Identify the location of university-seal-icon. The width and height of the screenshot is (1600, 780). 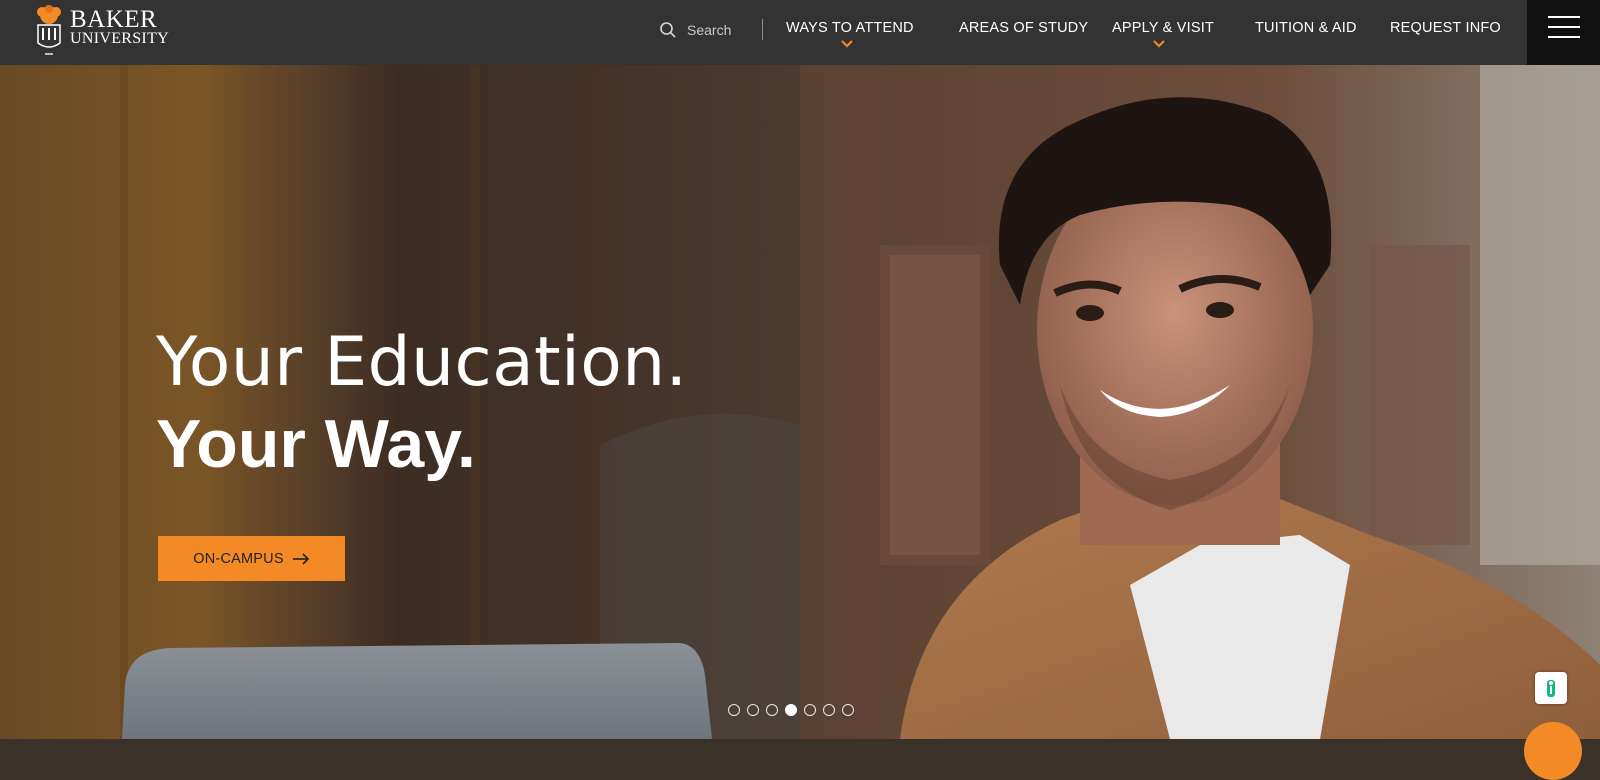
(49, 32).